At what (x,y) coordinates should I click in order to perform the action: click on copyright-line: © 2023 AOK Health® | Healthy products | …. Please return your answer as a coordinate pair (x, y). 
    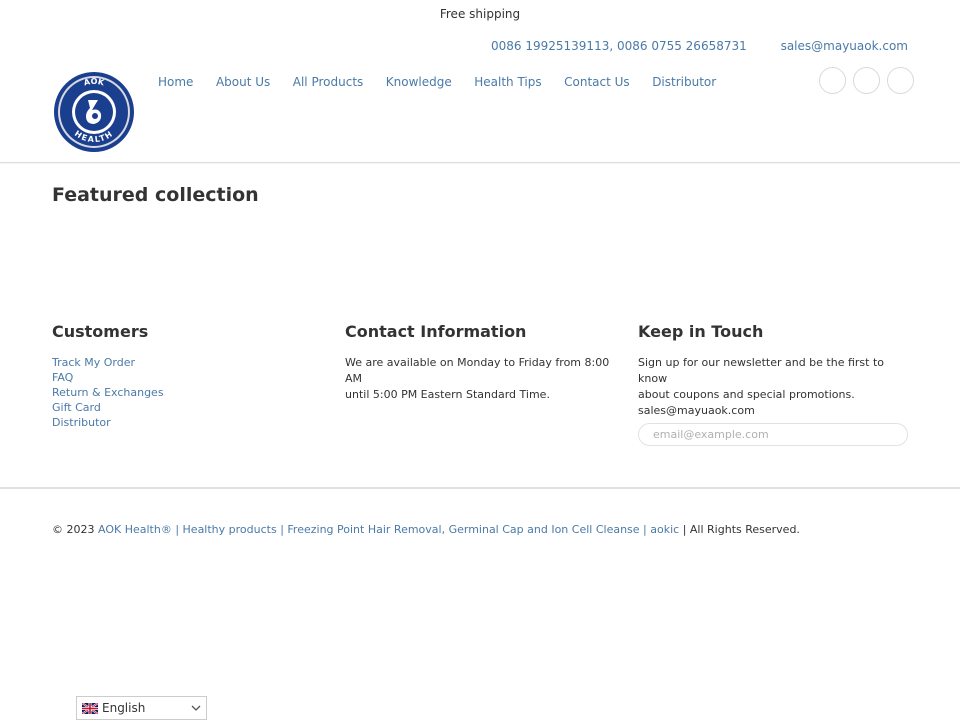
    Looking at the image, I should click on (426, 529).